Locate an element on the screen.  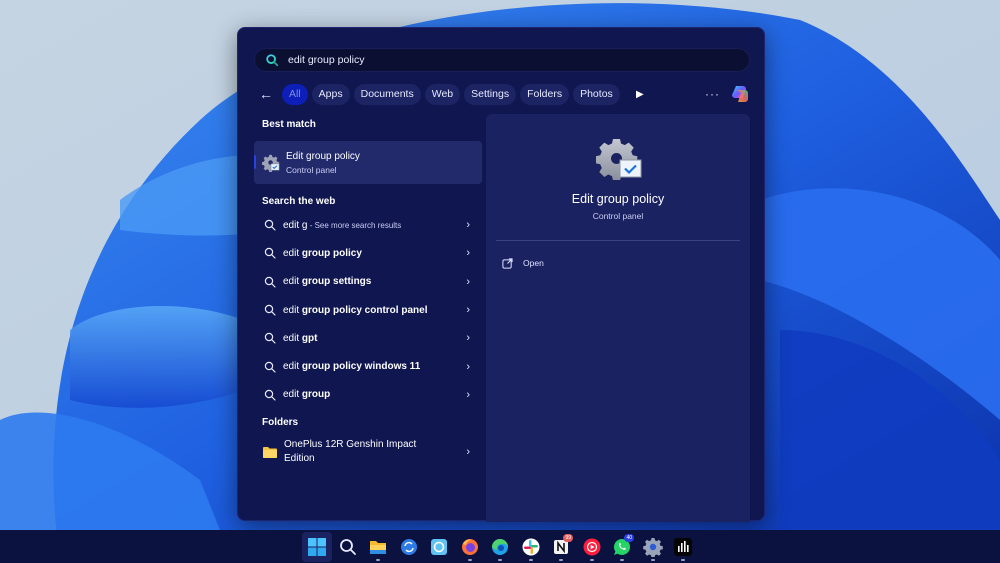
detail-title: Edit group policy is located at coordinates (618, 199).